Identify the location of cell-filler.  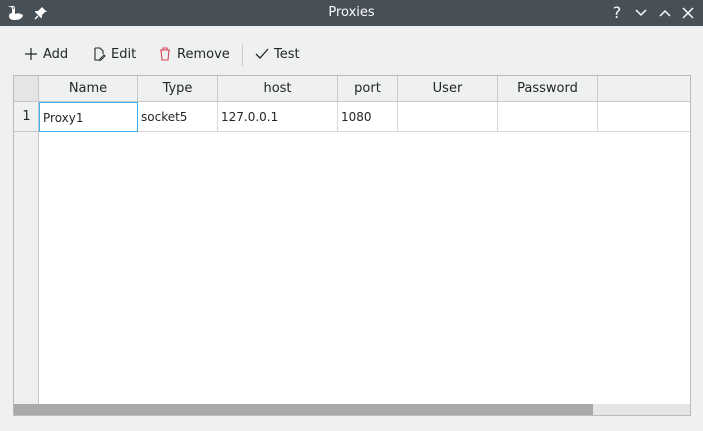
(644, 117).